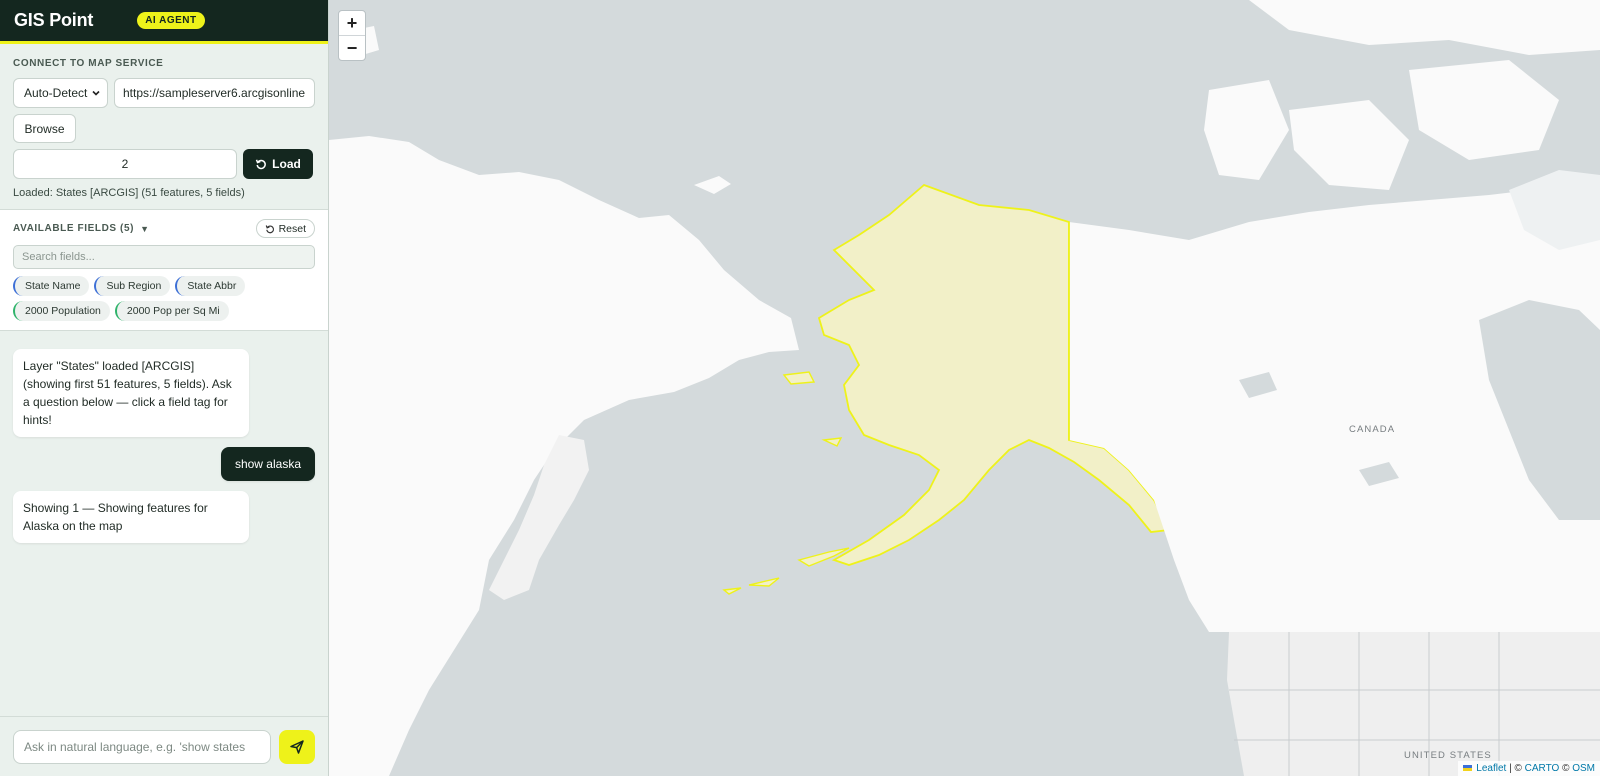 The width and height of the screenshot is (1600, 776). Describe the element at coordinates (1583, 768) in the screenshot. I see `osm-link: OSM` at that location.